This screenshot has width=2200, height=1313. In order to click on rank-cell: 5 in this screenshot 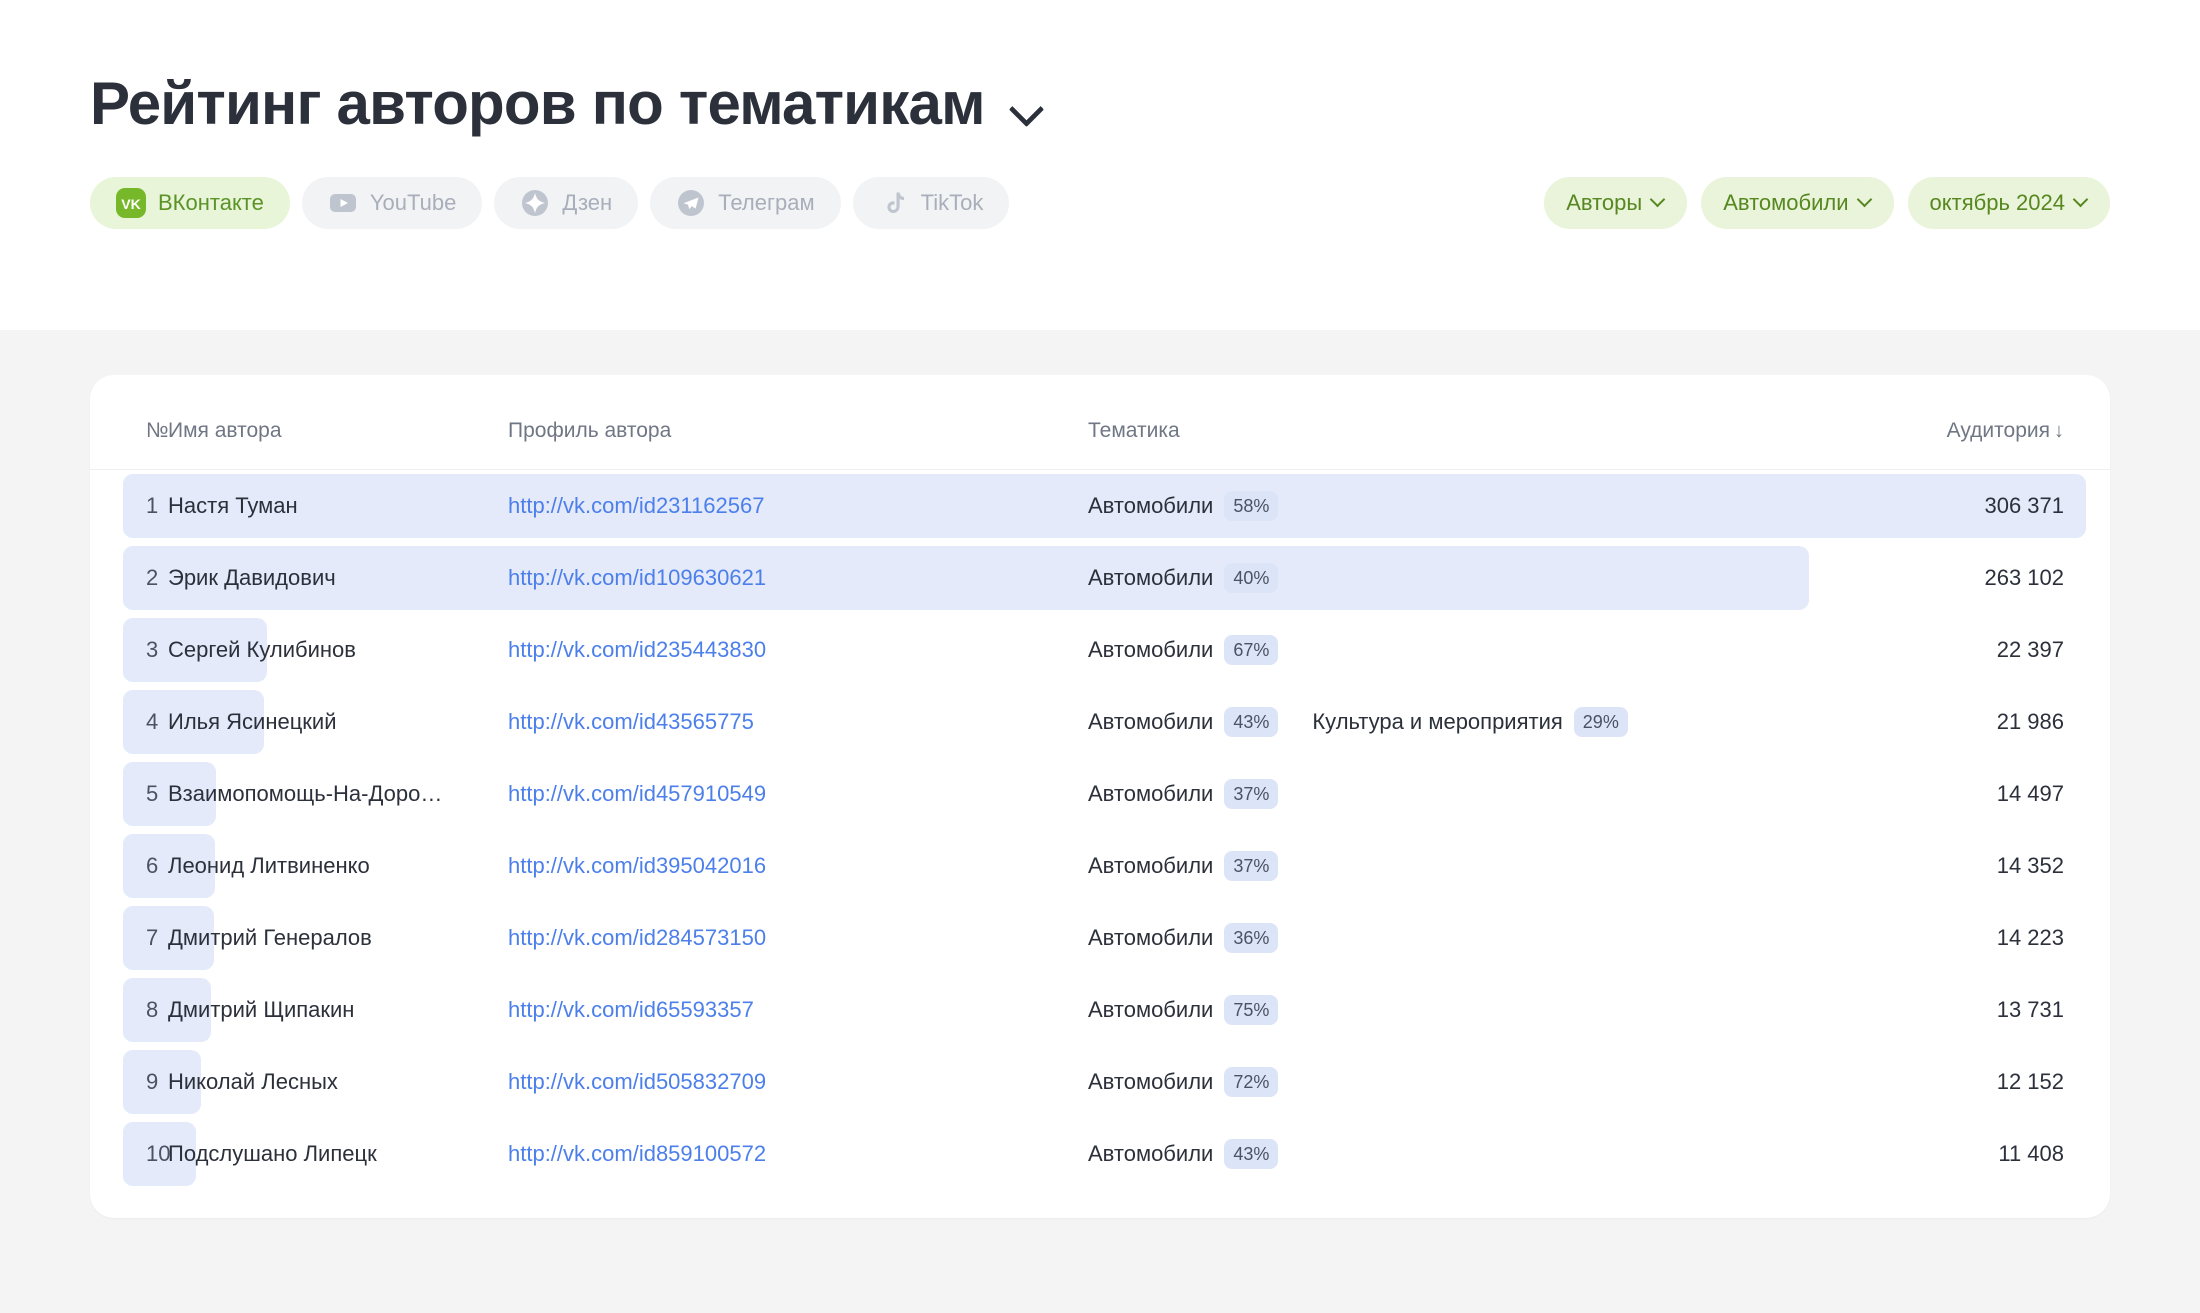, I will do `click(153, 794)`.